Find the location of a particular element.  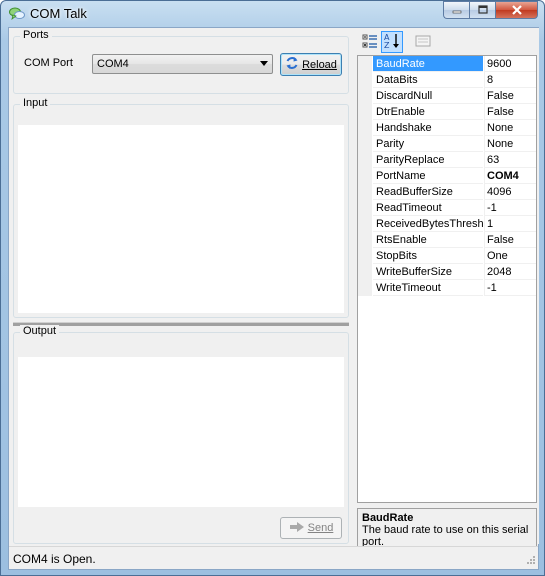

property-value: 8 is located at coordinates (510, 80).